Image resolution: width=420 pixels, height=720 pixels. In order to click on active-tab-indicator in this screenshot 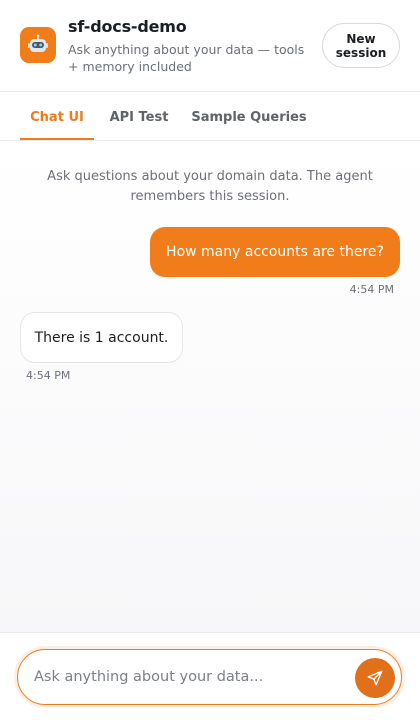, I will do `click(57, 139)`.